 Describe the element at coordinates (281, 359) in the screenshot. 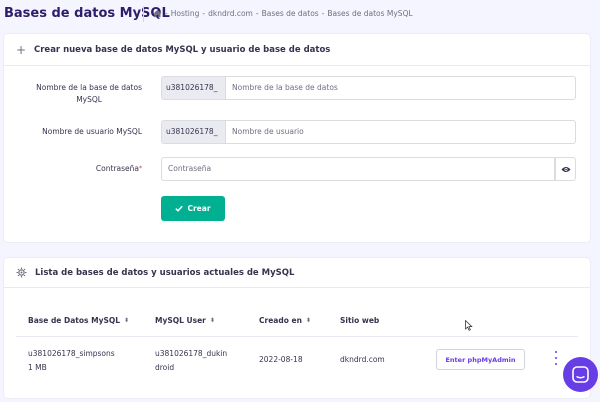

I see `created-date-cell: 2022-08-18` at that location.